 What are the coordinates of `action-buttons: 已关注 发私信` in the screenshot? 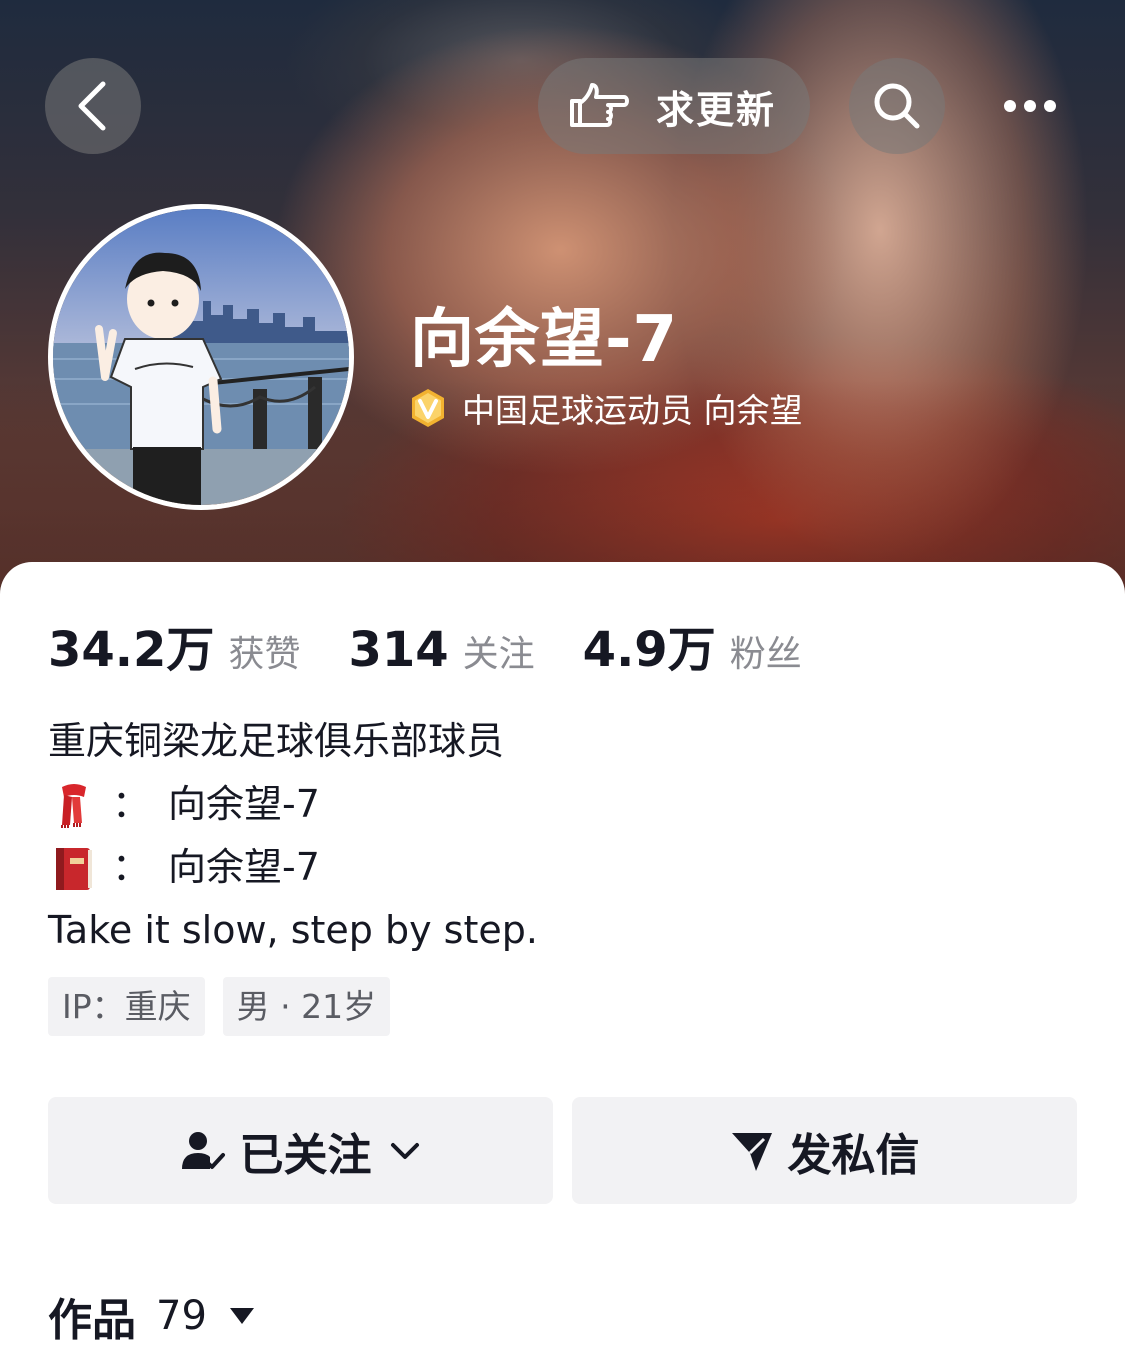 It's located at (572, 1150).